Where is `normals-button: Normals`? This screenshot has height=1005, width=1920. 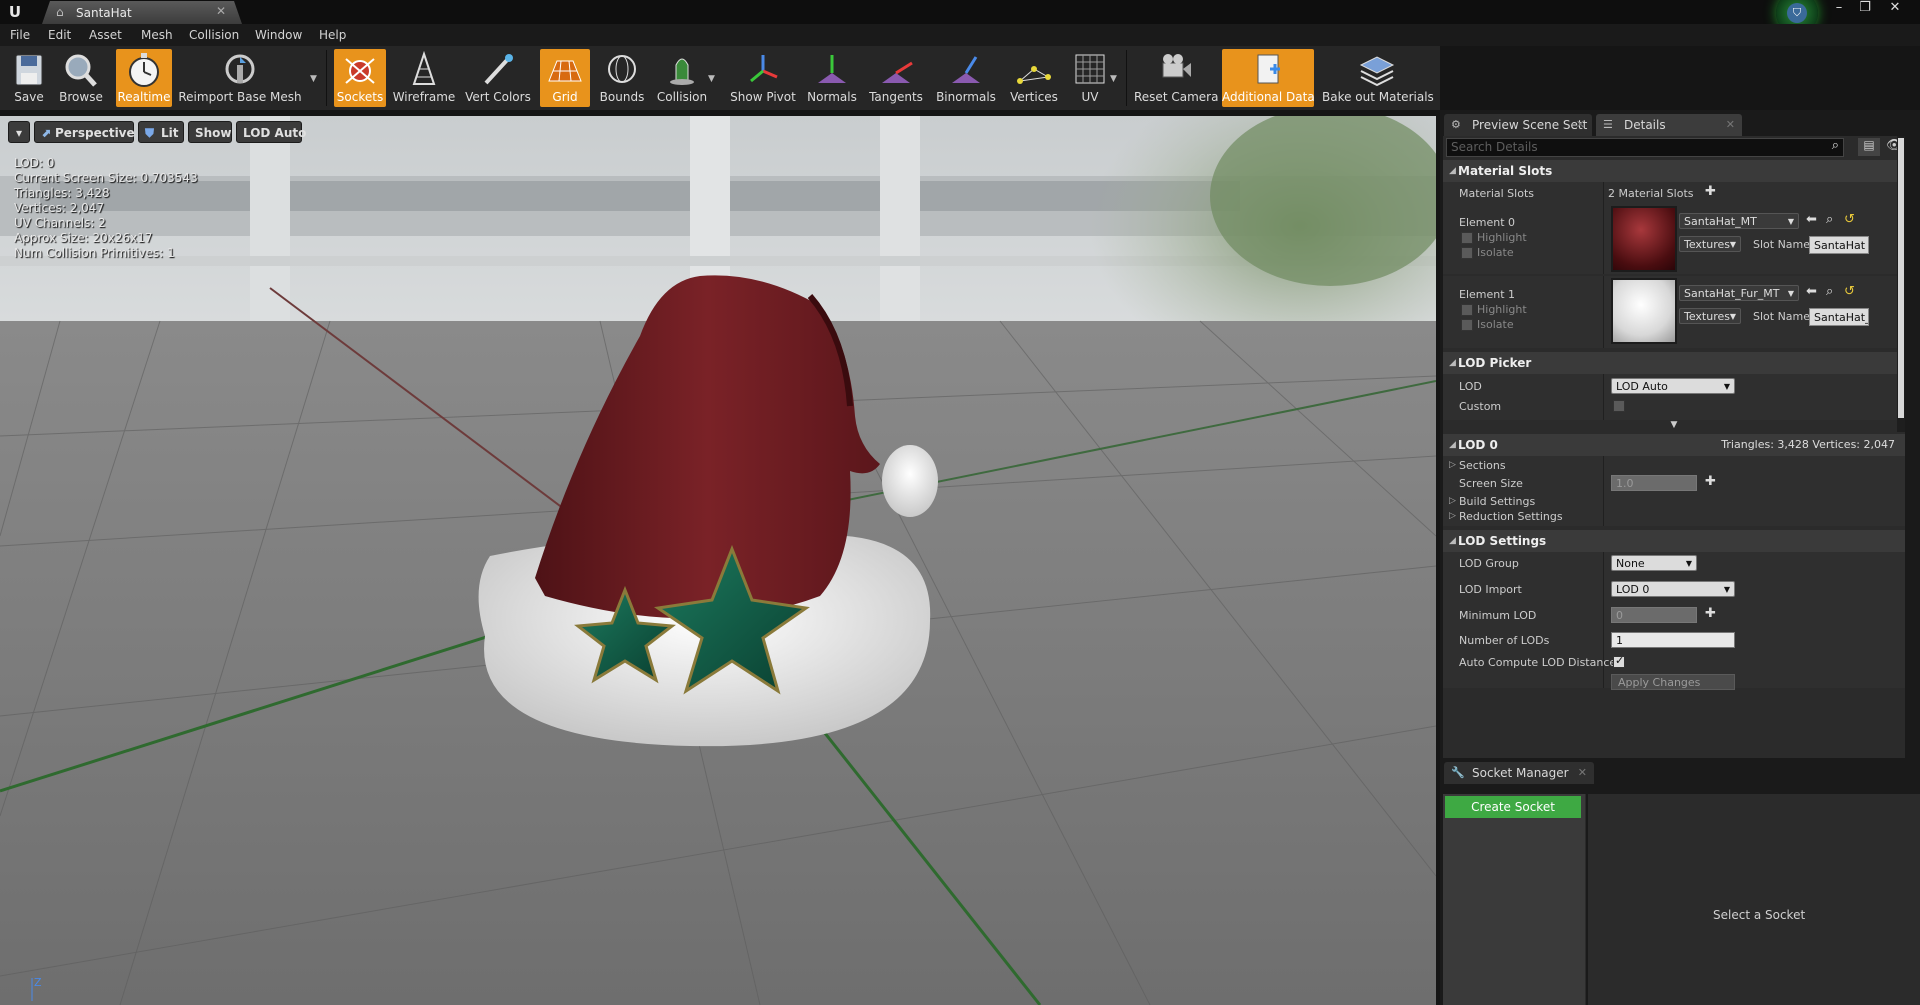
normals-button: Normals is located at coordinates (832, 78).